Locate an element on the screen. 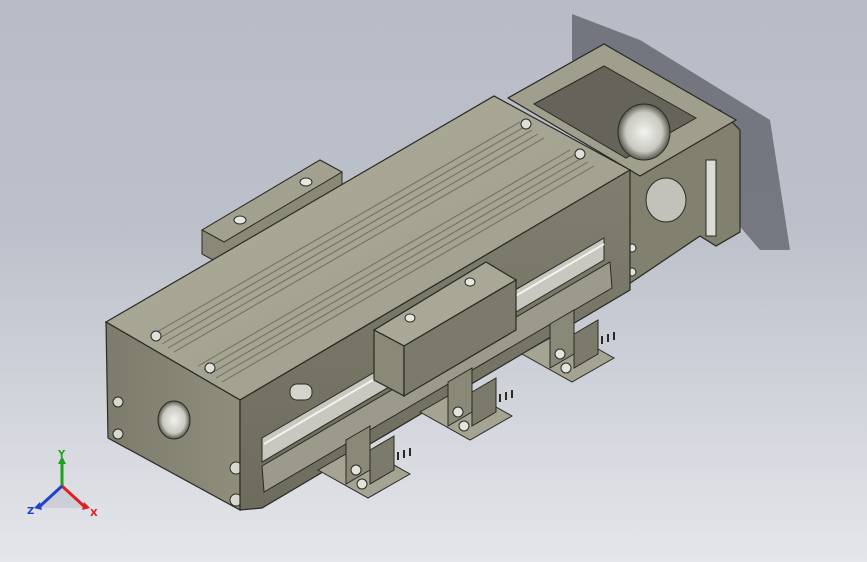 This screenshot has width=867, height=562. bracket-slot is located at coordinates (711, 198).